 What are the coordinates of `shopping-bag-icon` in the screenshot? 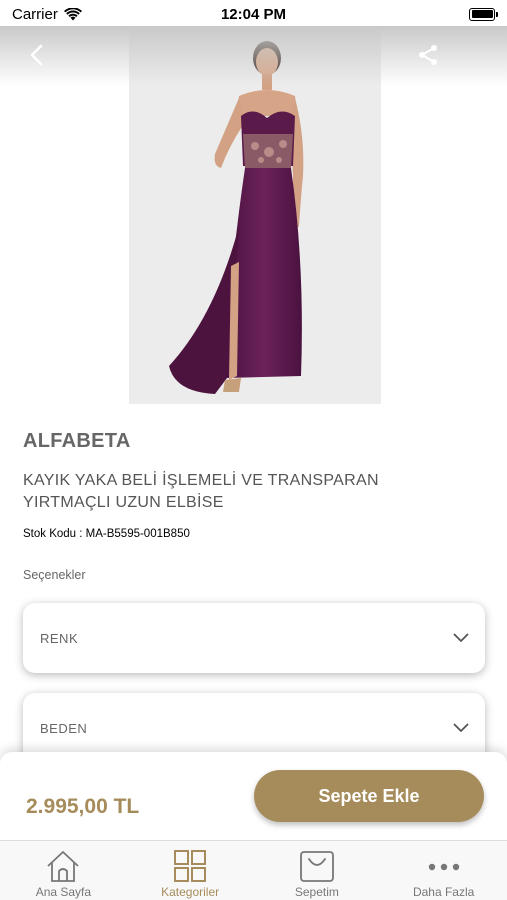 It's located at (316, 866).